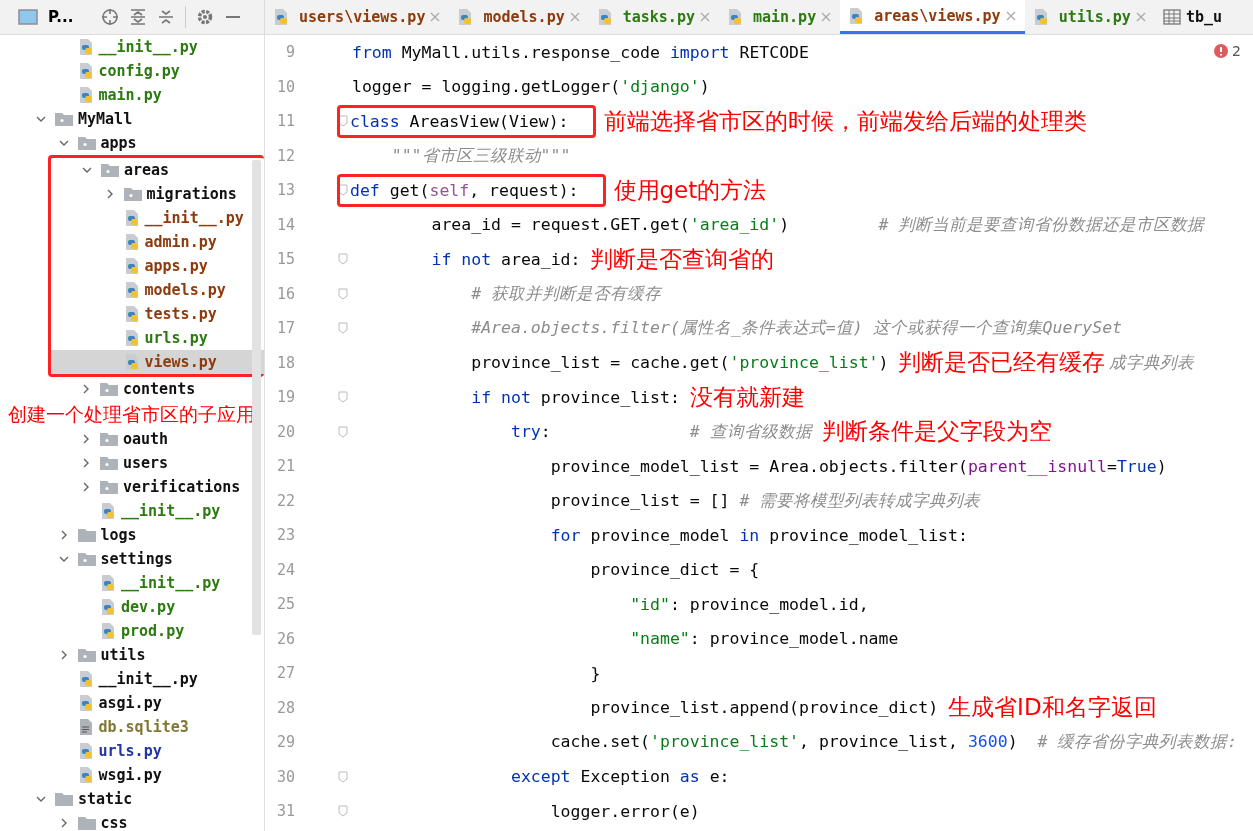 The width and height of the screenshot is (1253, 831). I want to click on tree-item: db.sqlite3, so click(132, 727).